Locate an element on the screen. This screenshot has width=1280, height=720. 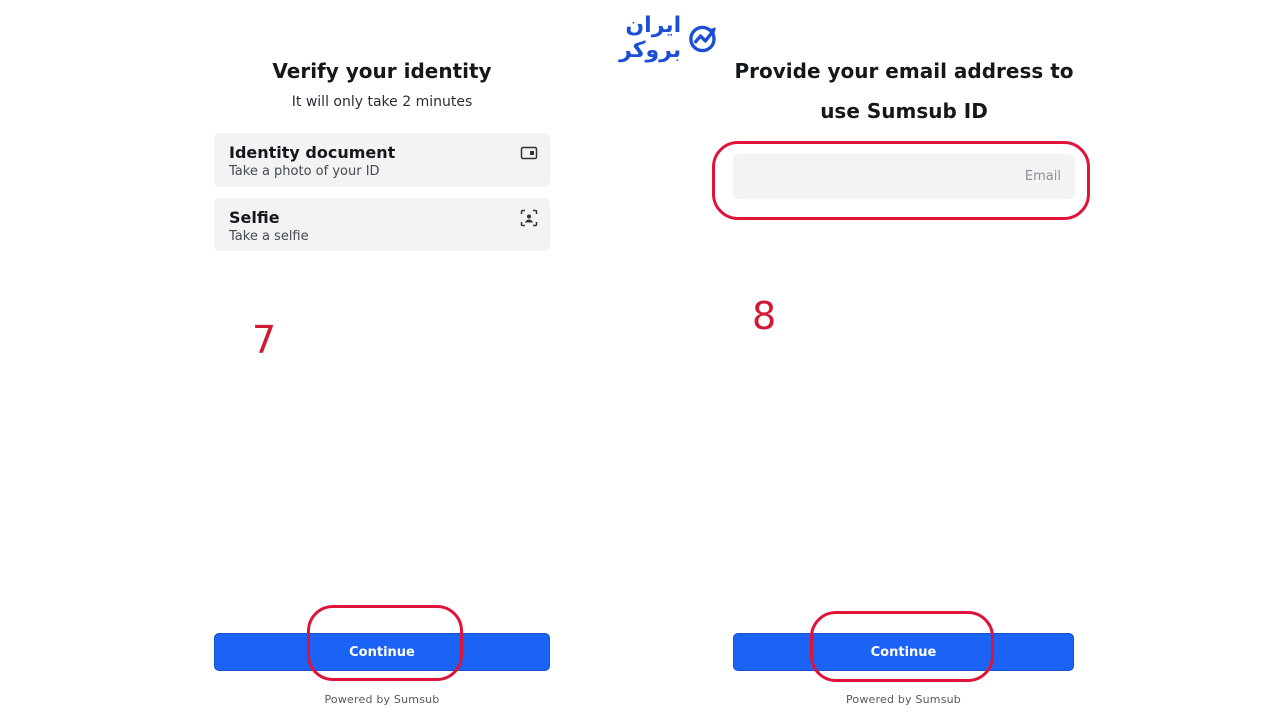
brand-logo: ایران بروکر is located at coordinates (640, 38).